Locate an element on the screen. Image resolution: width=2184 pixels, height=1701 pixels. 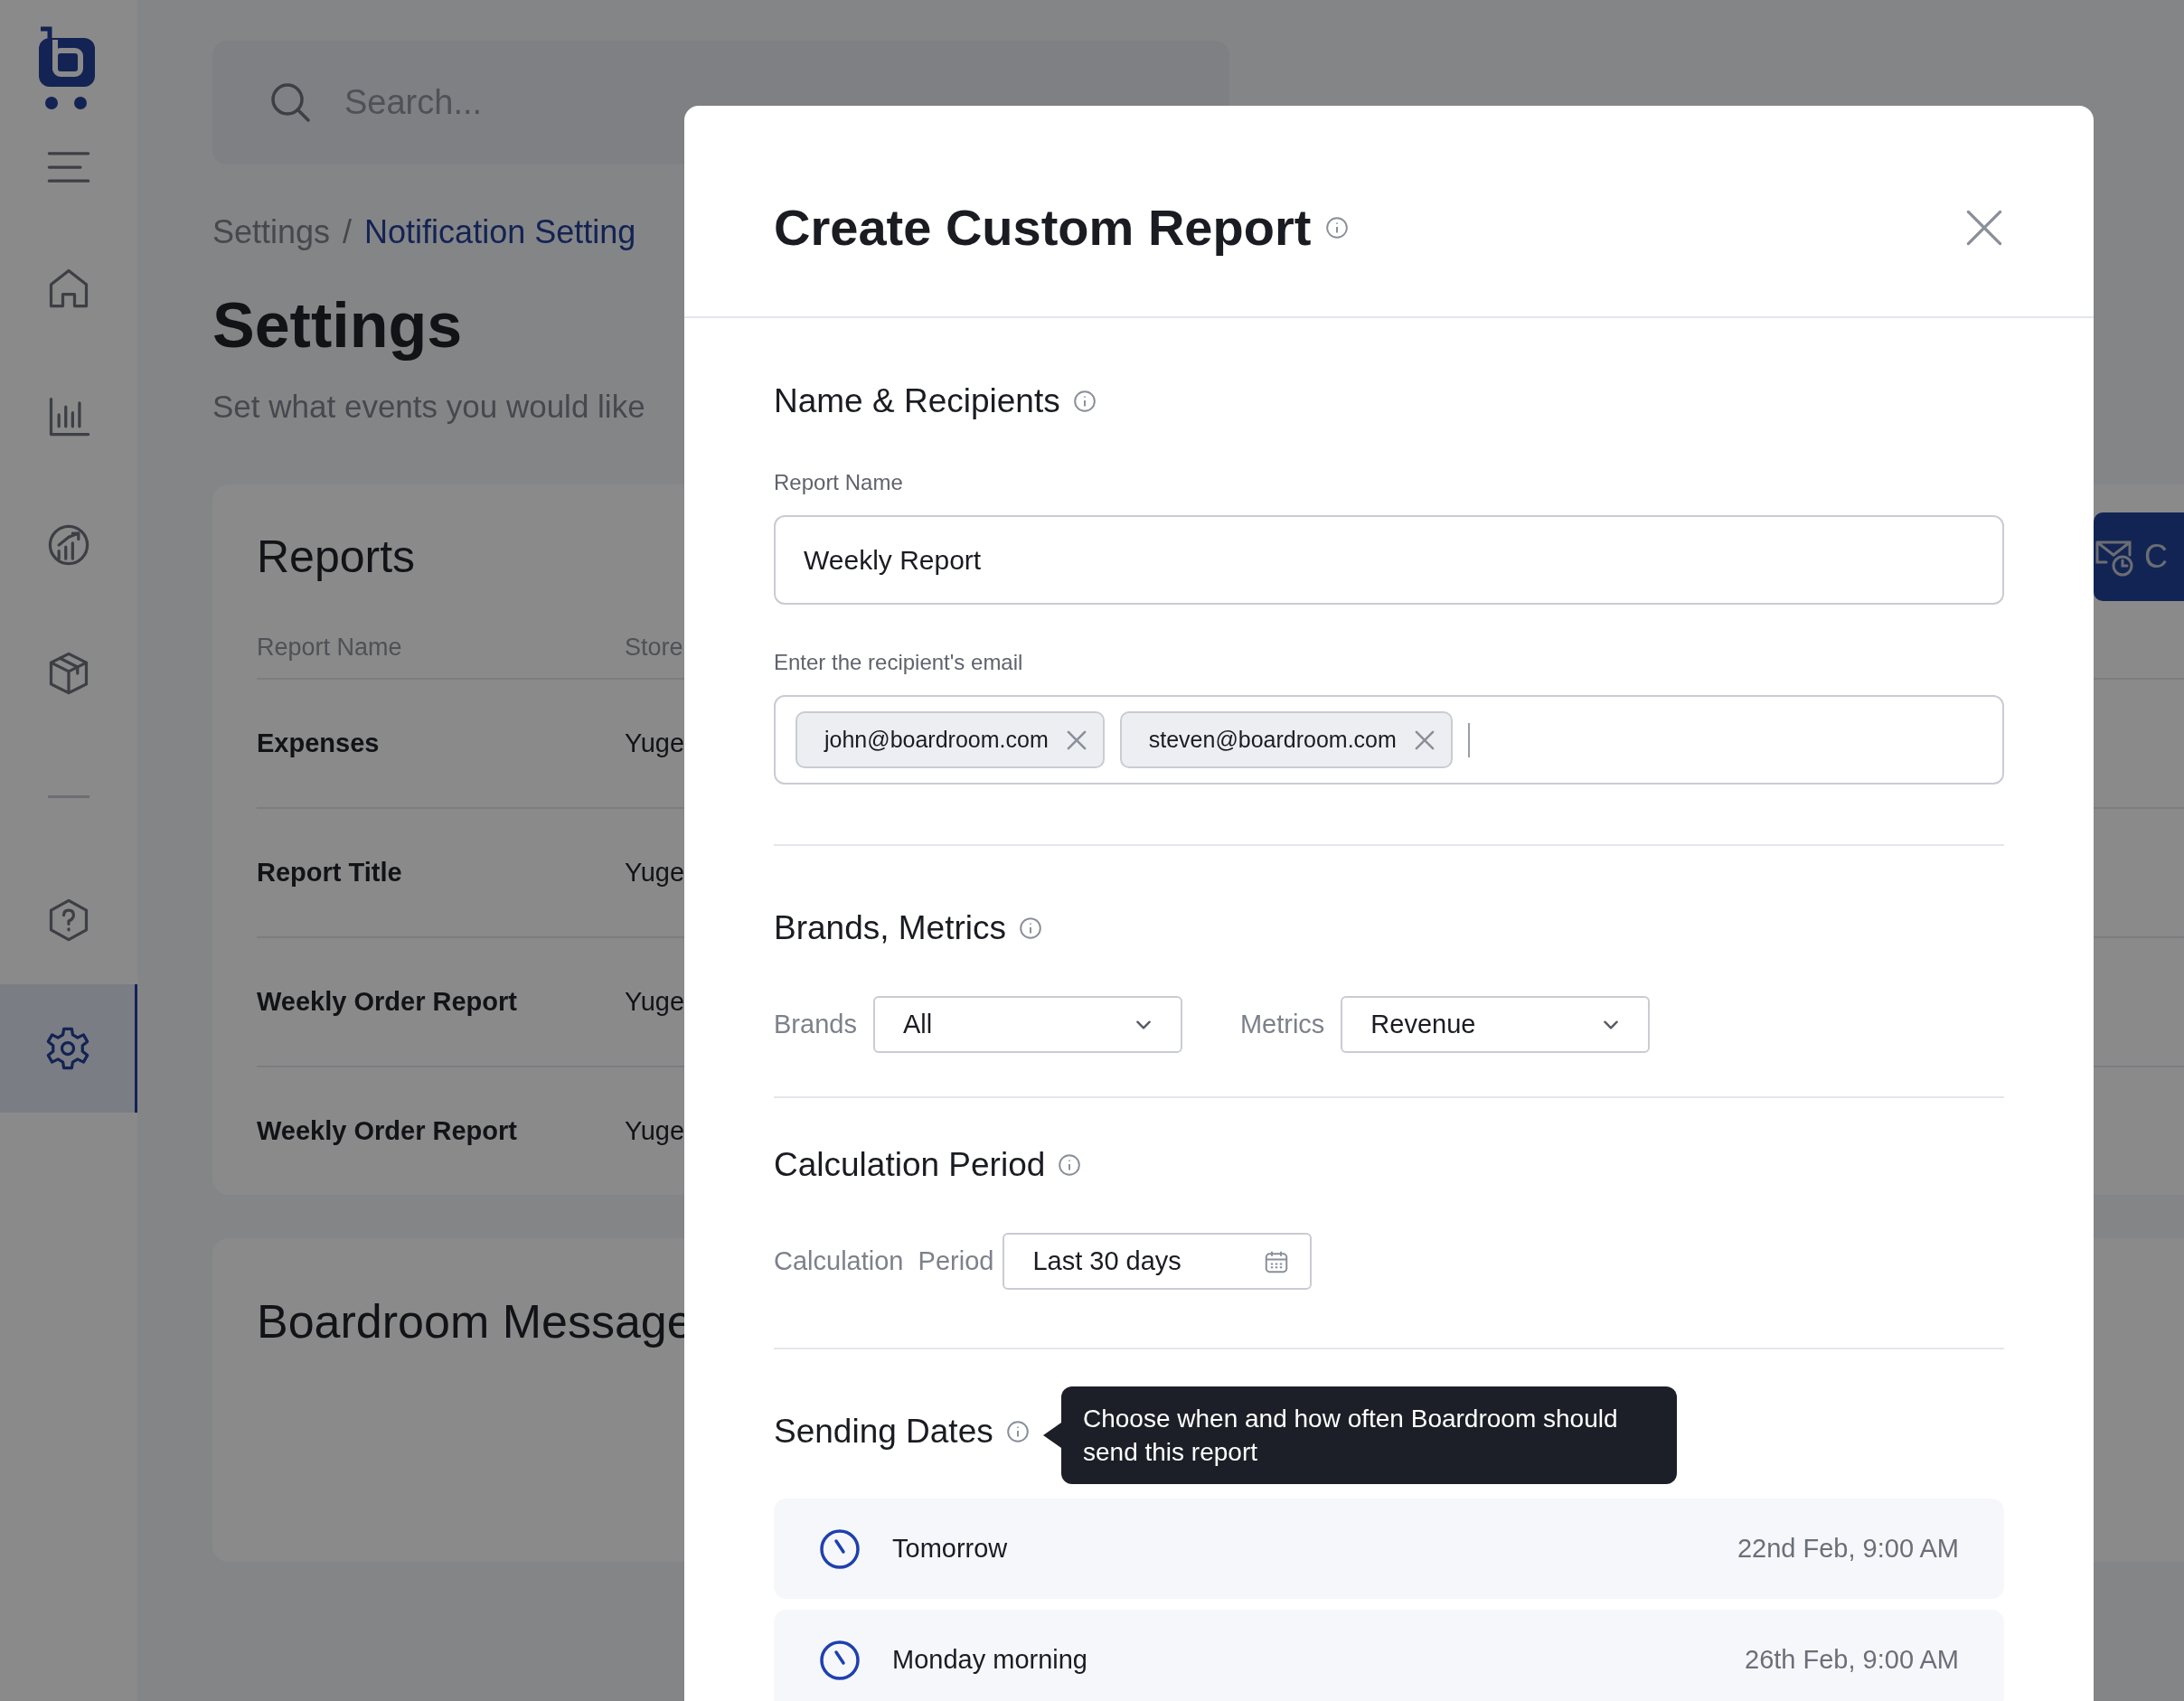
email-chip: steven@boardroom.com is located at coordinates (1286, 739).